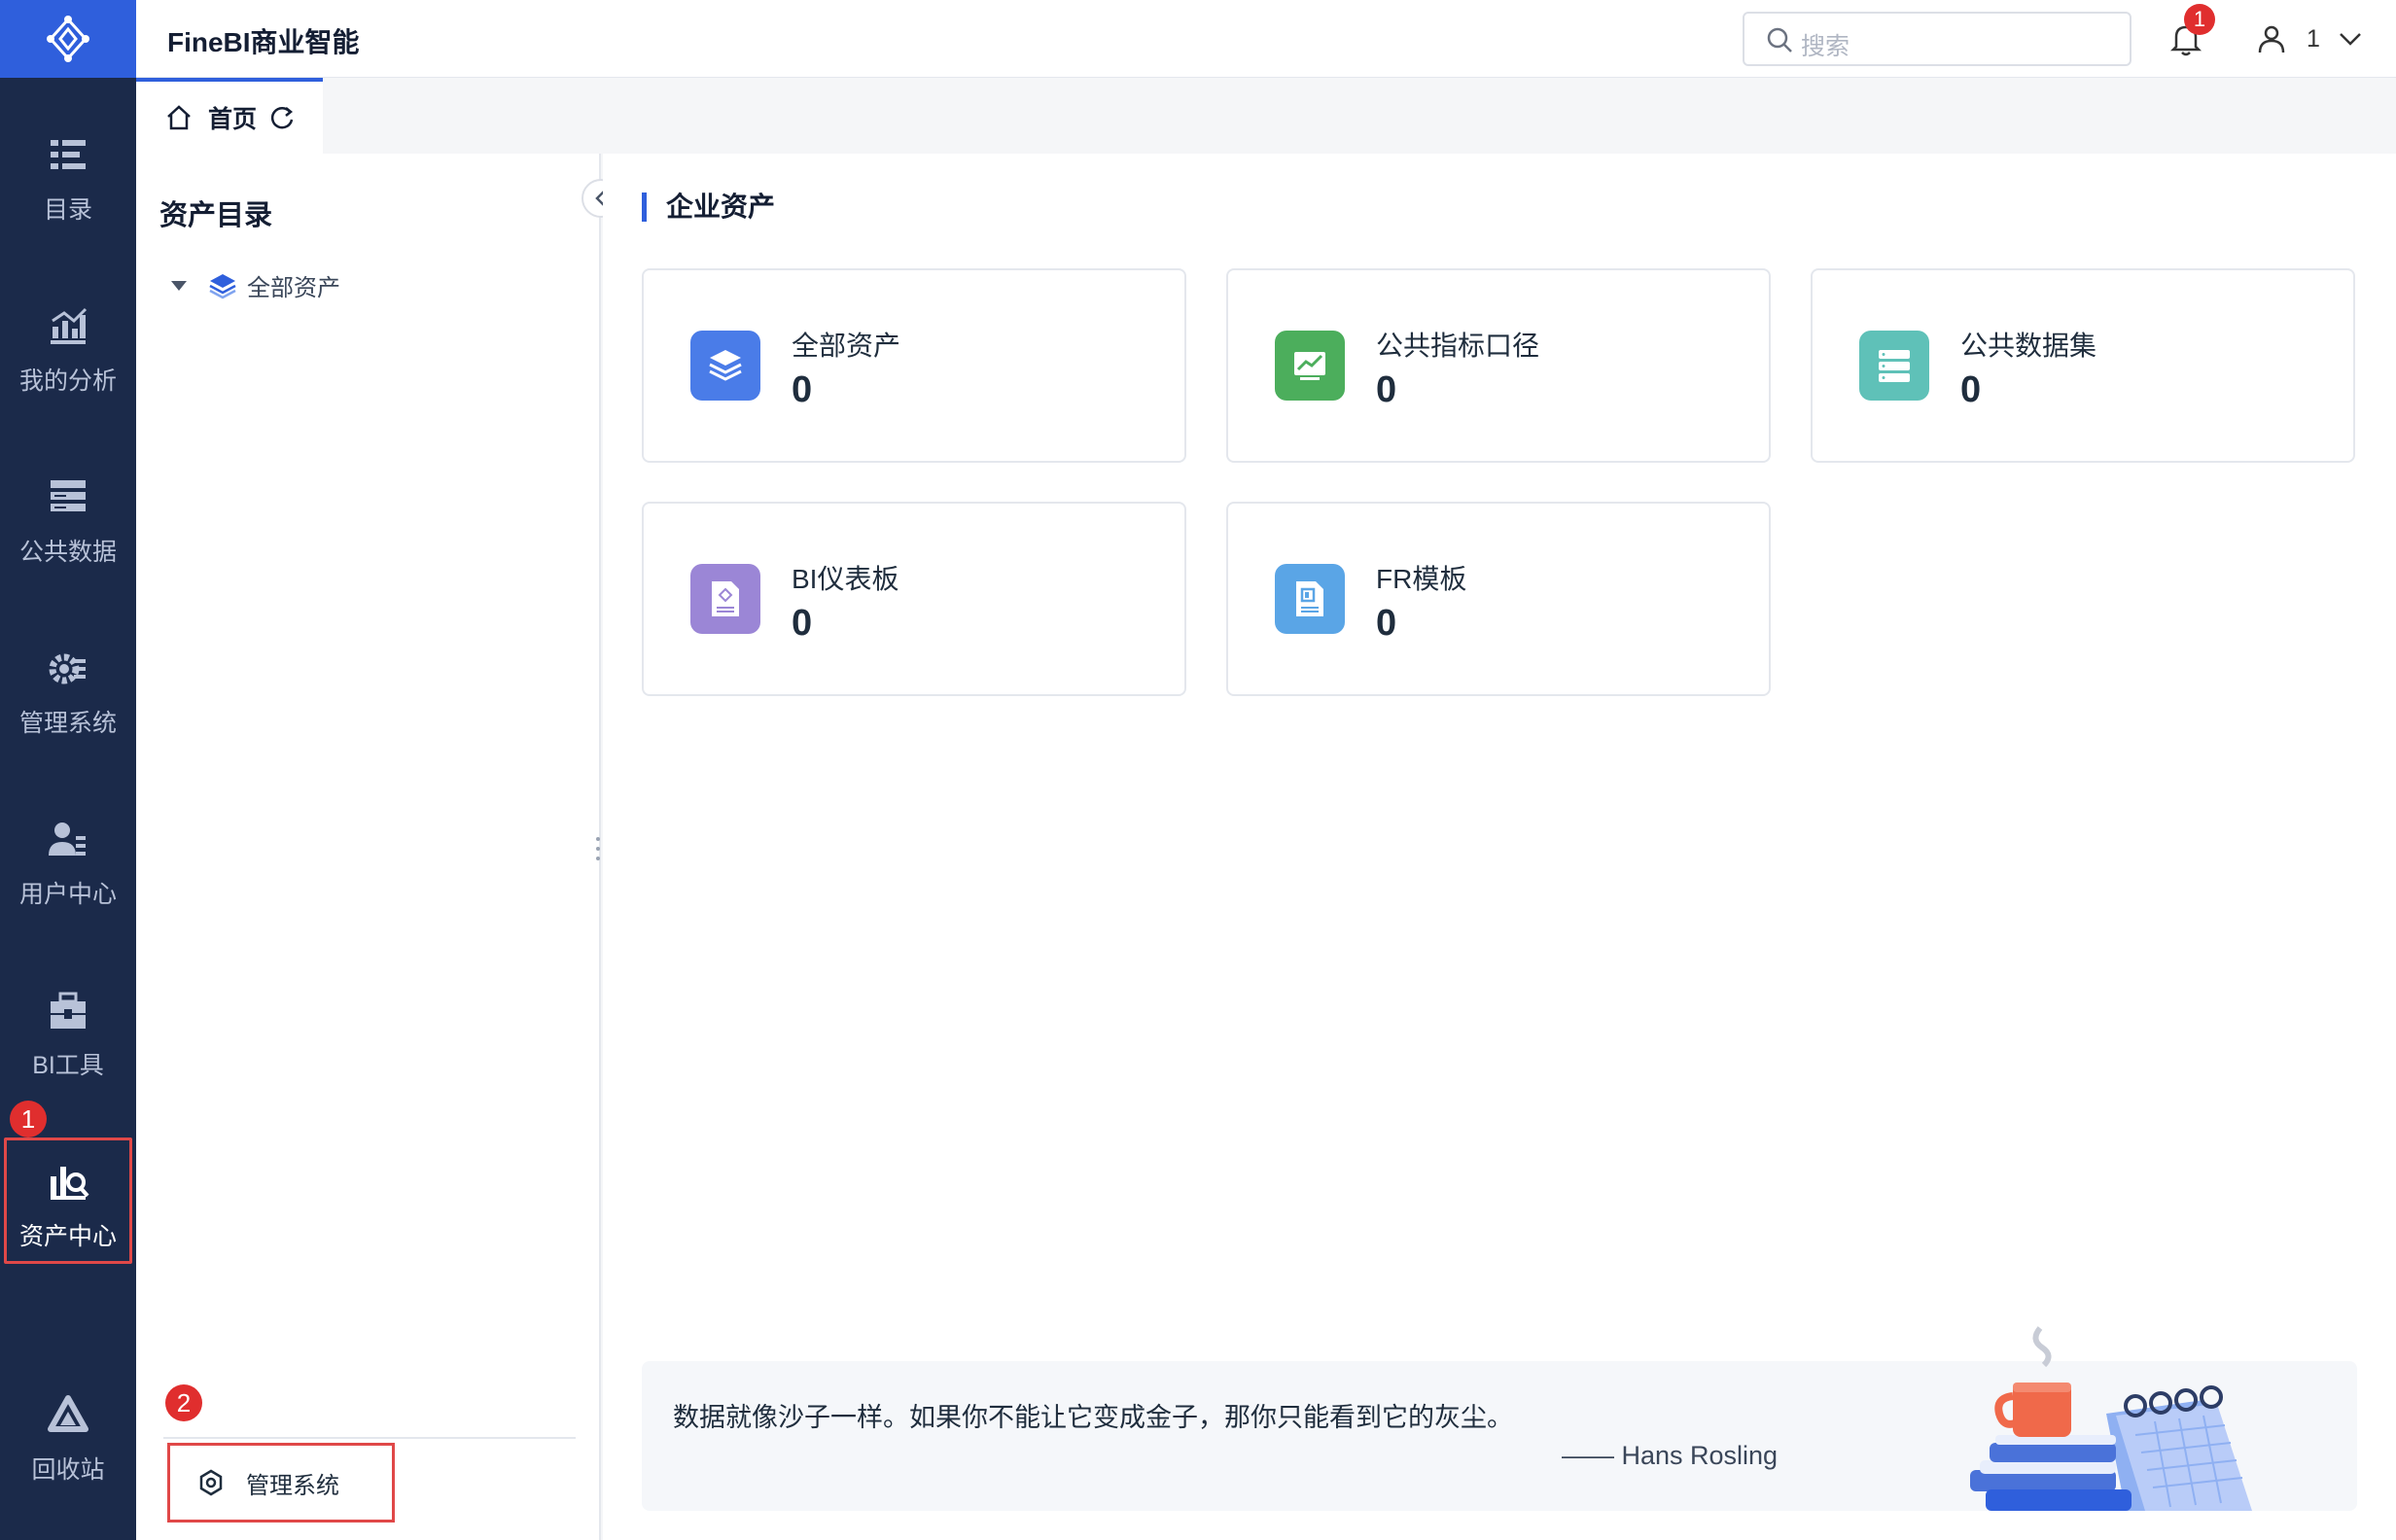 The width and height of the screenshot is (2396, 1540). Describe the element at coordinates (233, 119) in the screenshot. I see `tab-label: 首页` at that location.